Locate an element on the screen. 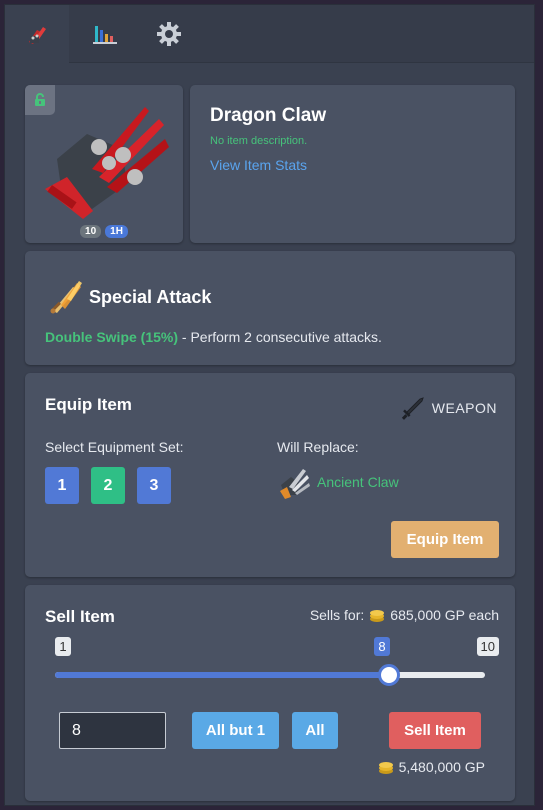 This screenshot has height=810, width=543. weapon-slot-sword-icon is located at coordinates (412, 408).